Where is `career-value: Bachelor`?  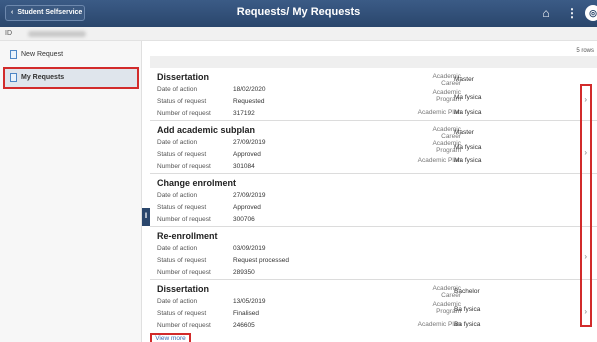
career-value: Bachelor is located at coordinates (467, 291).